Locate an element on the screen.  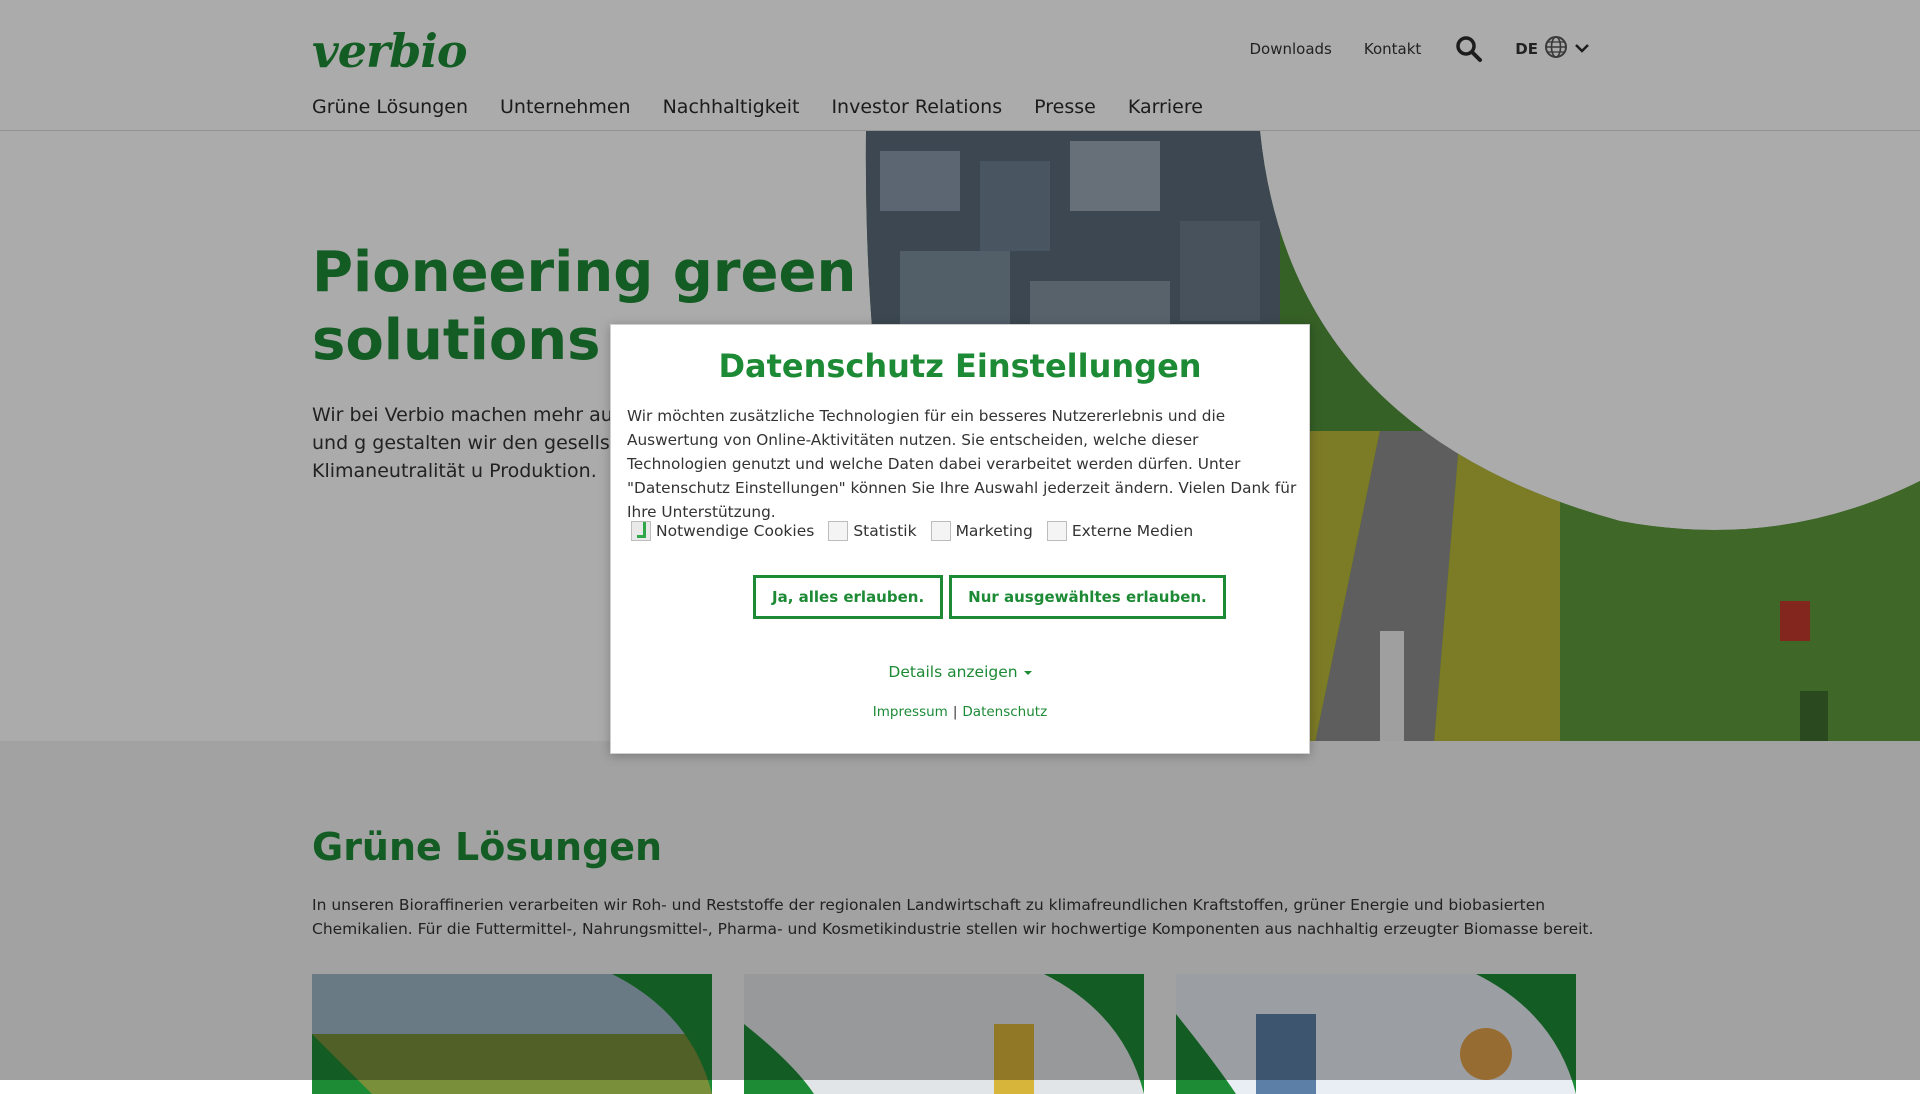
caret-down-icon is located at coordinates (1027, 672).